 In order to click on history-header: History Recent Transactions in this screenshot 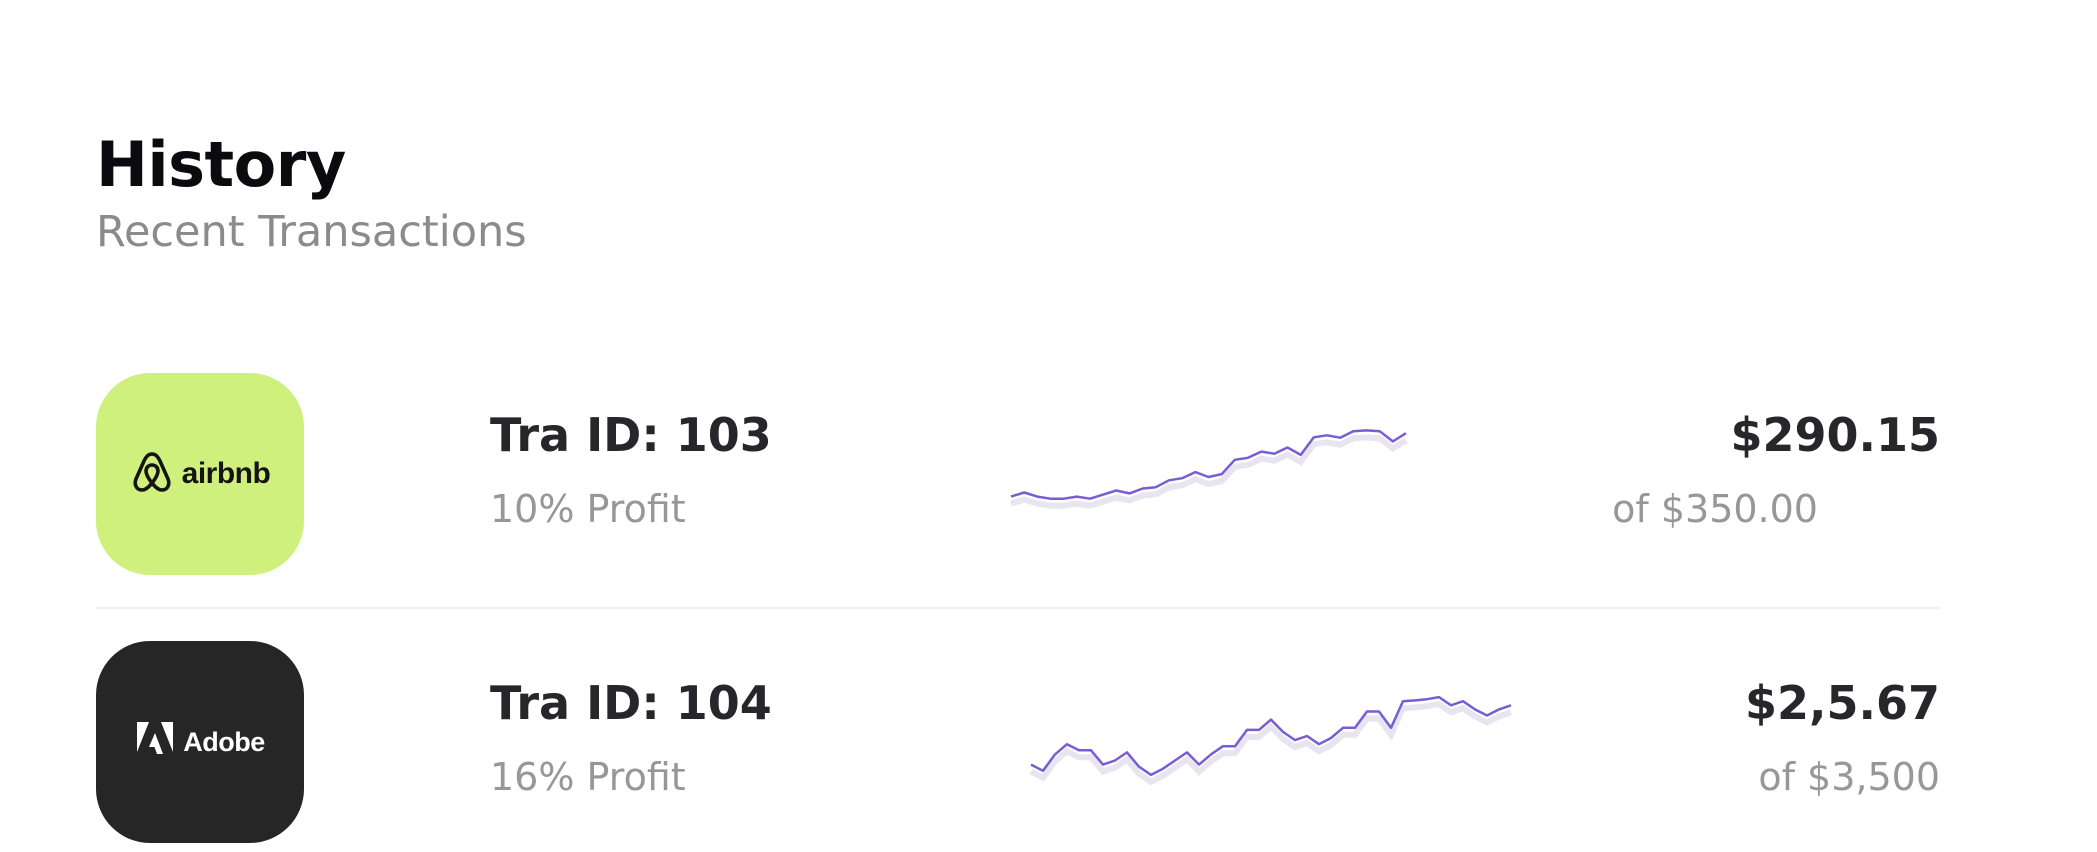, I will do `click(311, 193)`.